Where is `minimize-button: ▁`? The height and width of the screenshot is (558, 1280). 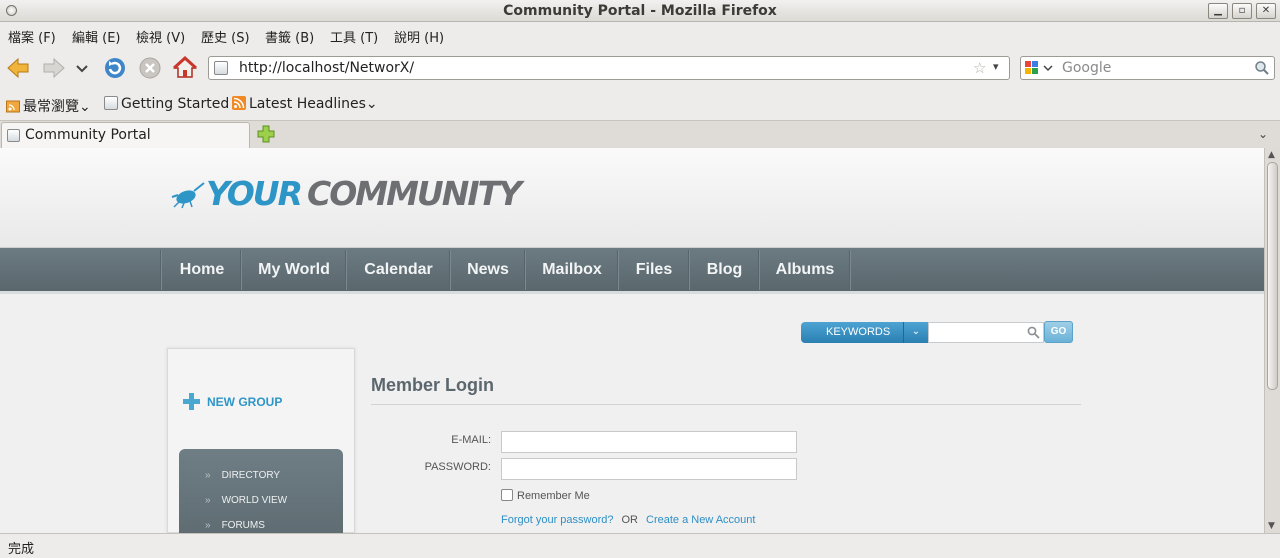
minimize-button: ▁ is located at coordinates (1218, 11).